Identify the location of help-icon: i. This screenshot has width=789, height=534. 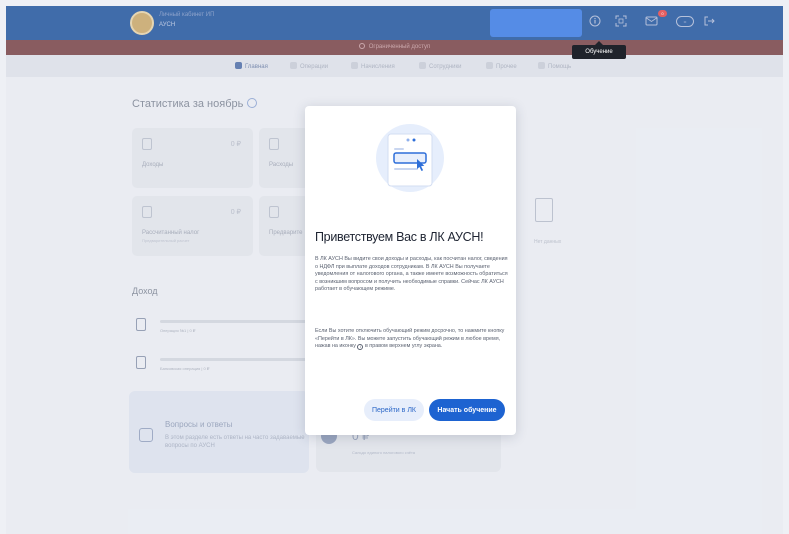
(360, 347).